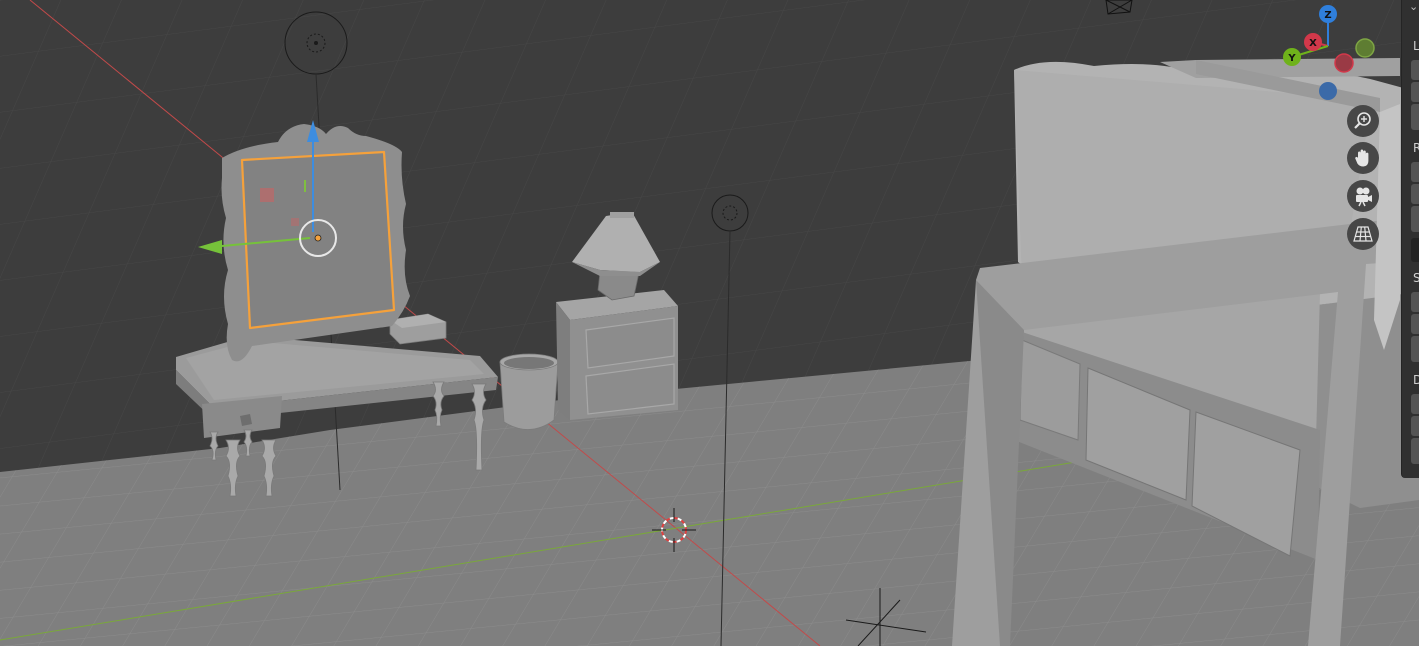 Image resolution: width=1419 pixels, height=646 pixels. I want to click on scale-z-field, so click(1415, 349).